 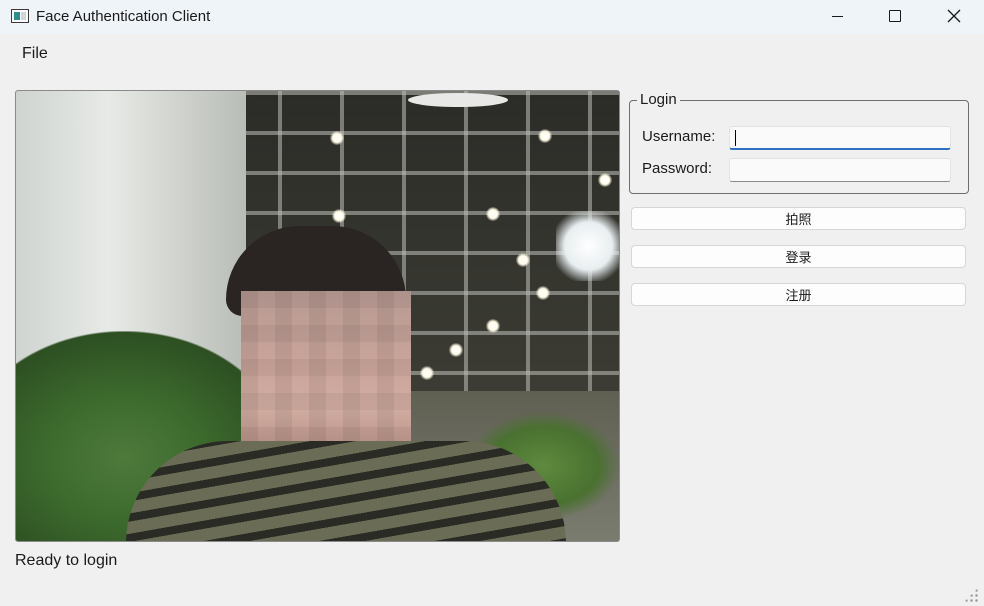 What do you see at coordinates (798, 218) in the screenshot?
I see `take-photo-button: 拍照` at bounding box center [798, 218].